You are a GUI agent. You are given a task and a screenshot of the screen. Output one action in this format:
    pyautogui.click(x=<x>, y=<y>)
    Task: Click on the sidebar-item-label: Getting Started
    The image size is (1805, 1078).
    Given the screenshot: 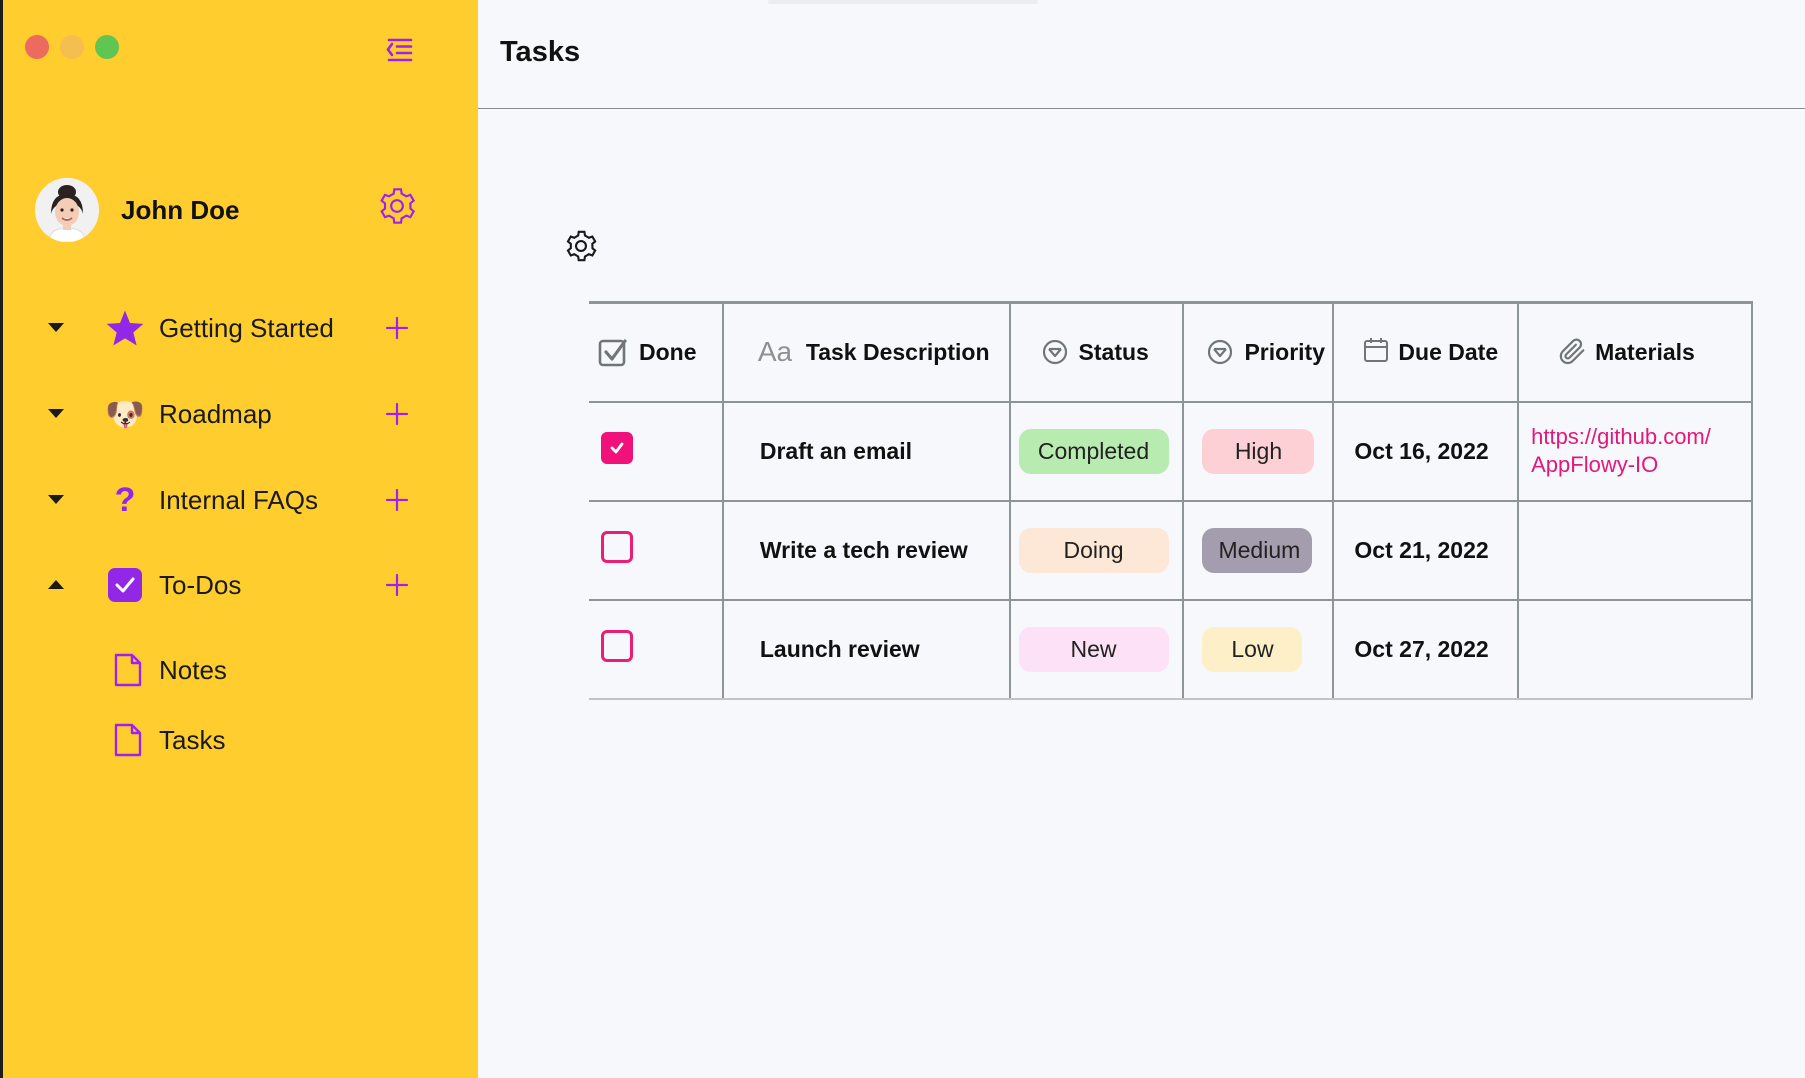 What is the action you would take?
    pyautogui.click(x=246, y=327)
    